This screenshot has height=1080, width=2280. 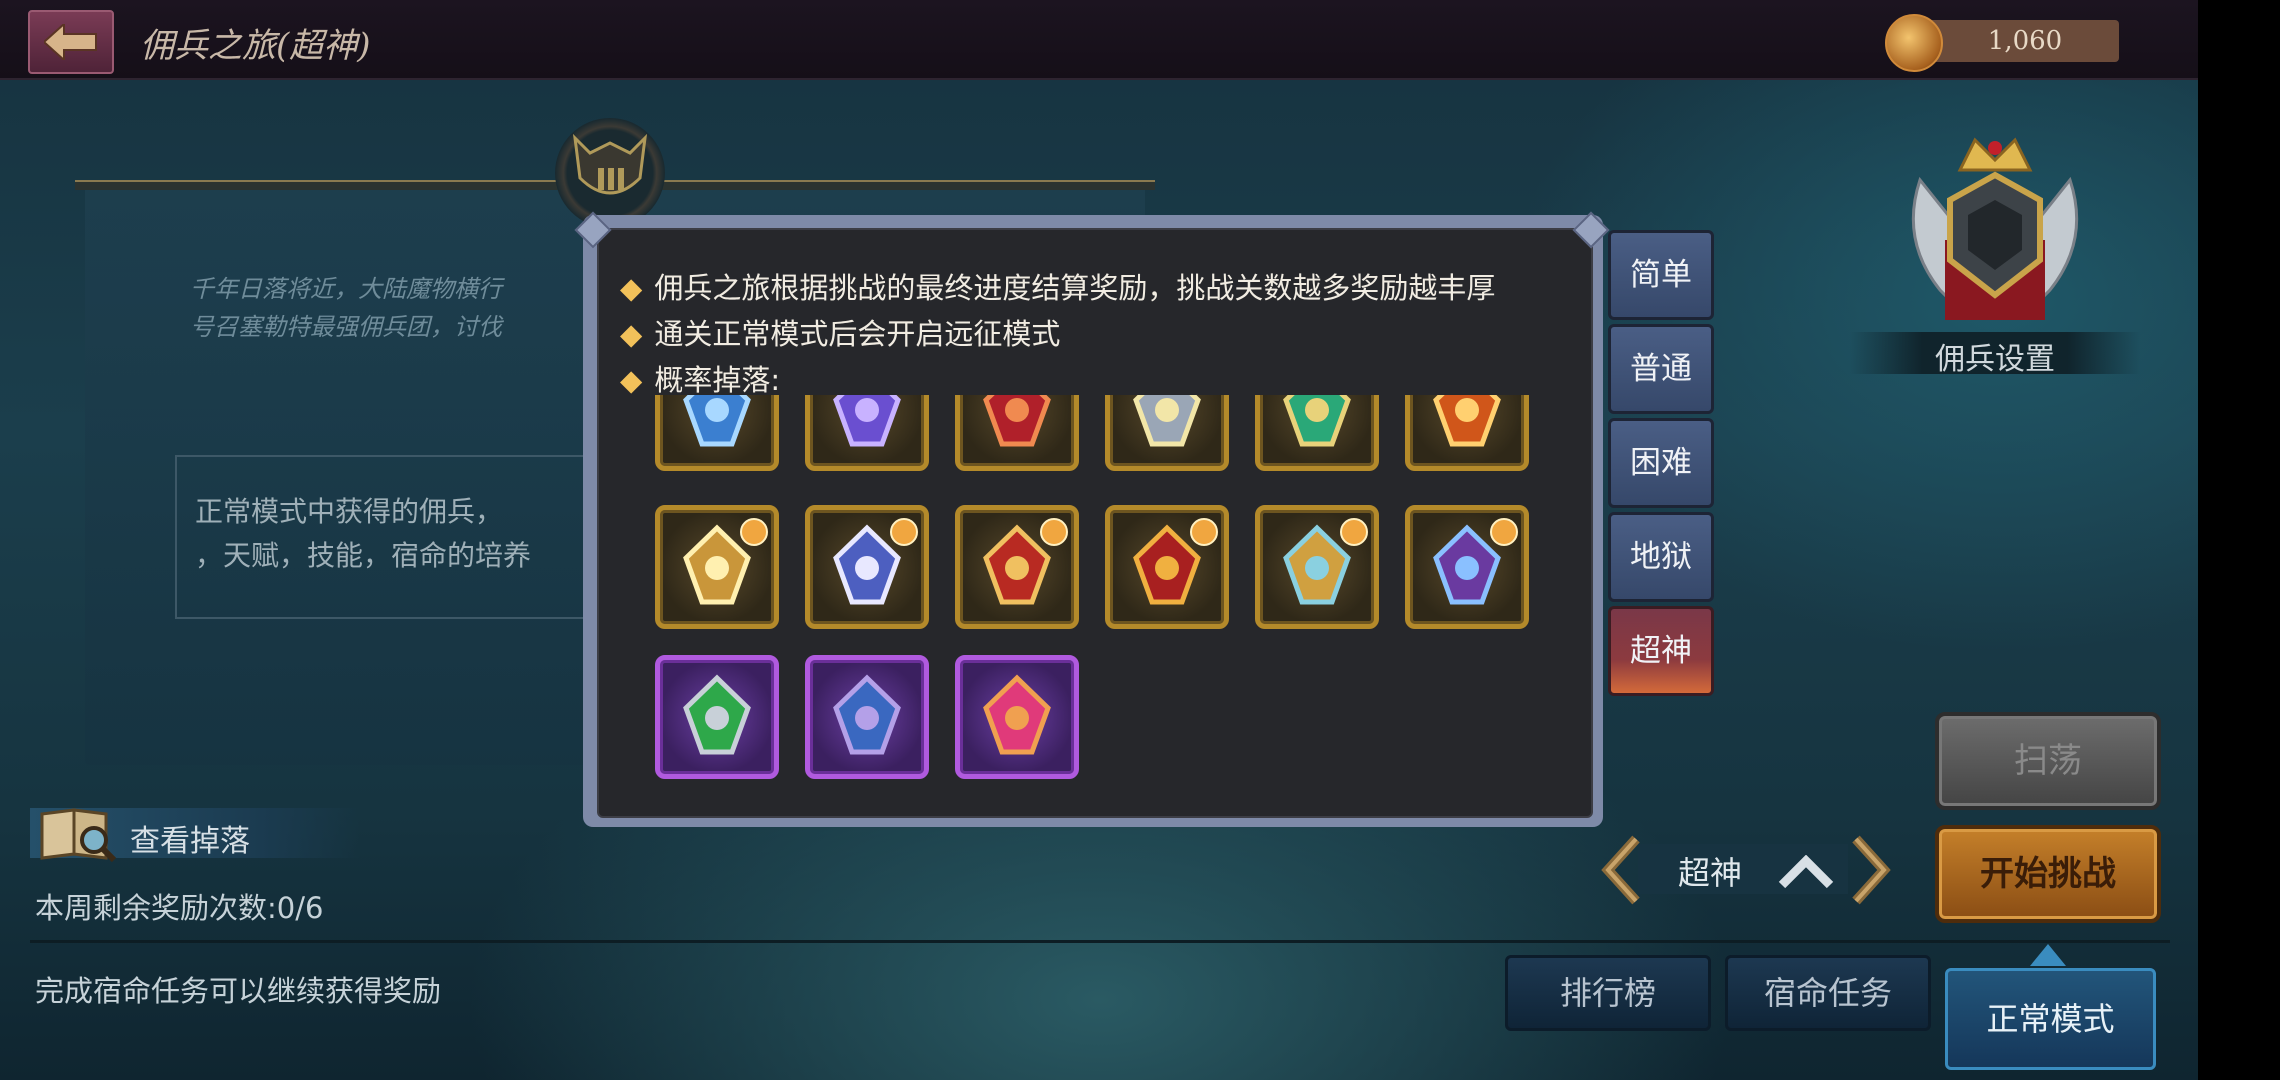 What do you see at coordinates (1995, 227) in the screenshot?
I see `rank-emblem-icon` at bounding box center [1995, 227].